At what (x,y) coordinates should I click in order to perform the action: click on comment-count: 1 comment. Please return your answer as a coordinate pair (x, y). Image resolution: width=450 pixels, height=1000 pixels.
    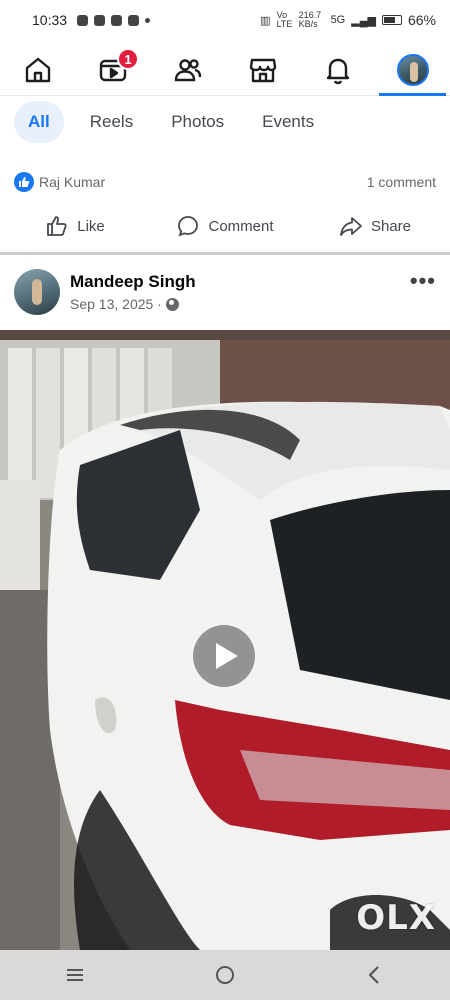
    Looking at the image, I should click on (401, 182).